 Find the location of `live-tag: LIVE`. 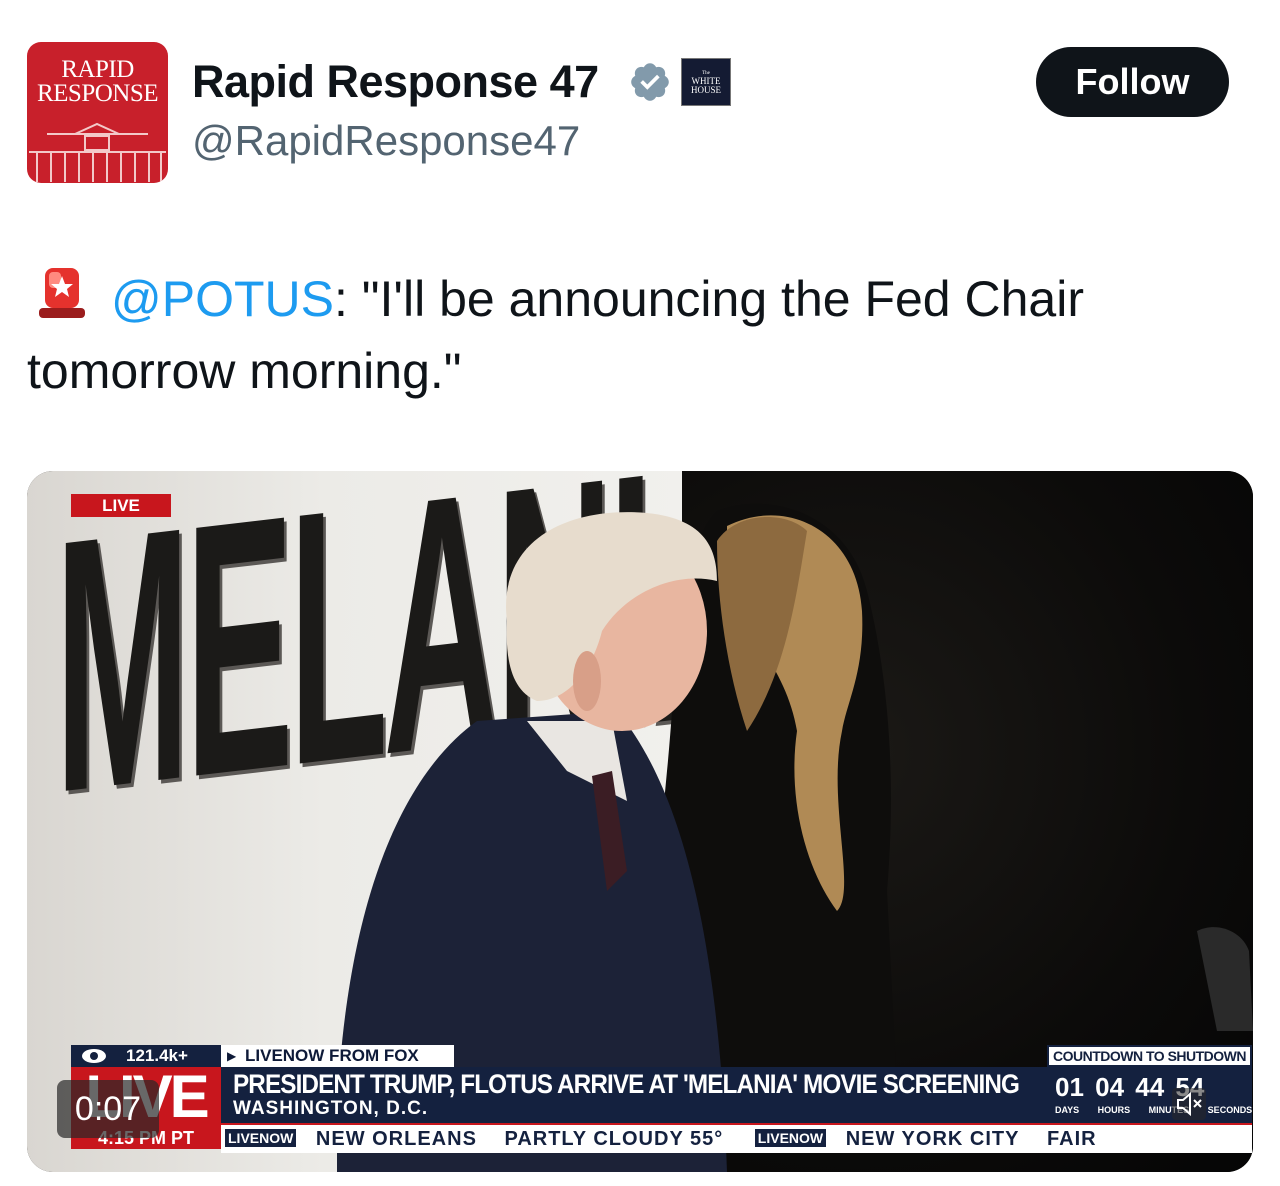

live-tag: LIVE is located at coordinates (121, 505).